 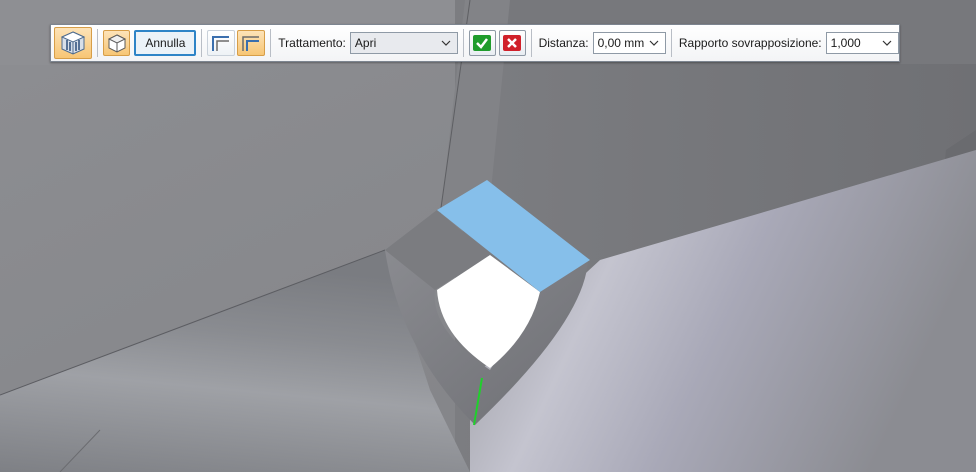 What do you see at coordinates (165, 43) in the screenshot?
I see `cancel-step-button: Annulla` at bounding box center [165, 43].